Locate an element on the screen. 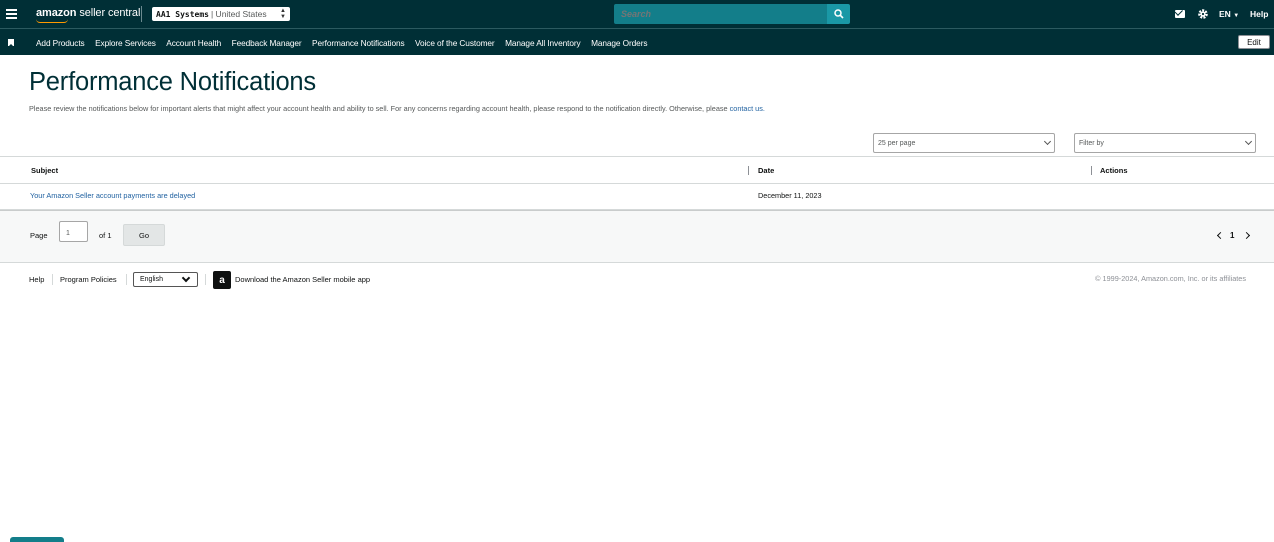  download-app-link: Download the Amazon Seller mobile app is located at coordinates (302, 279).